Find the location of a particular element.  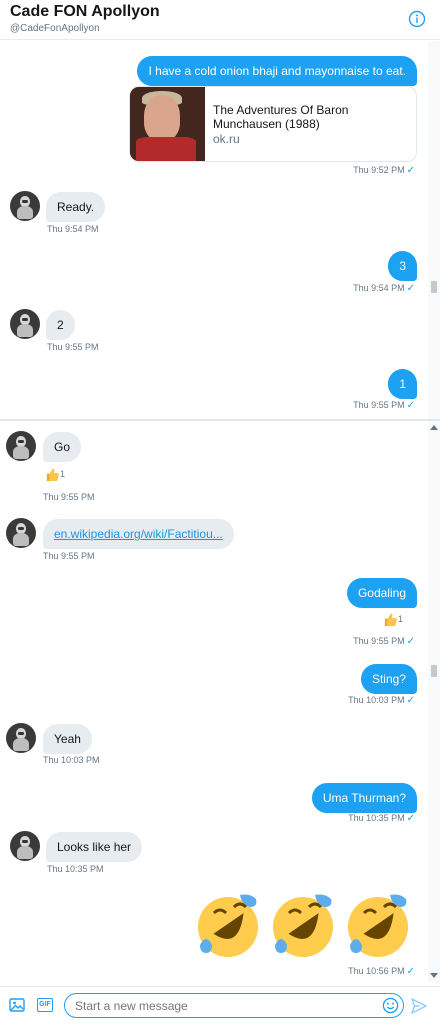

outgoing-message: Sting? is located at coordinates (388, 679).